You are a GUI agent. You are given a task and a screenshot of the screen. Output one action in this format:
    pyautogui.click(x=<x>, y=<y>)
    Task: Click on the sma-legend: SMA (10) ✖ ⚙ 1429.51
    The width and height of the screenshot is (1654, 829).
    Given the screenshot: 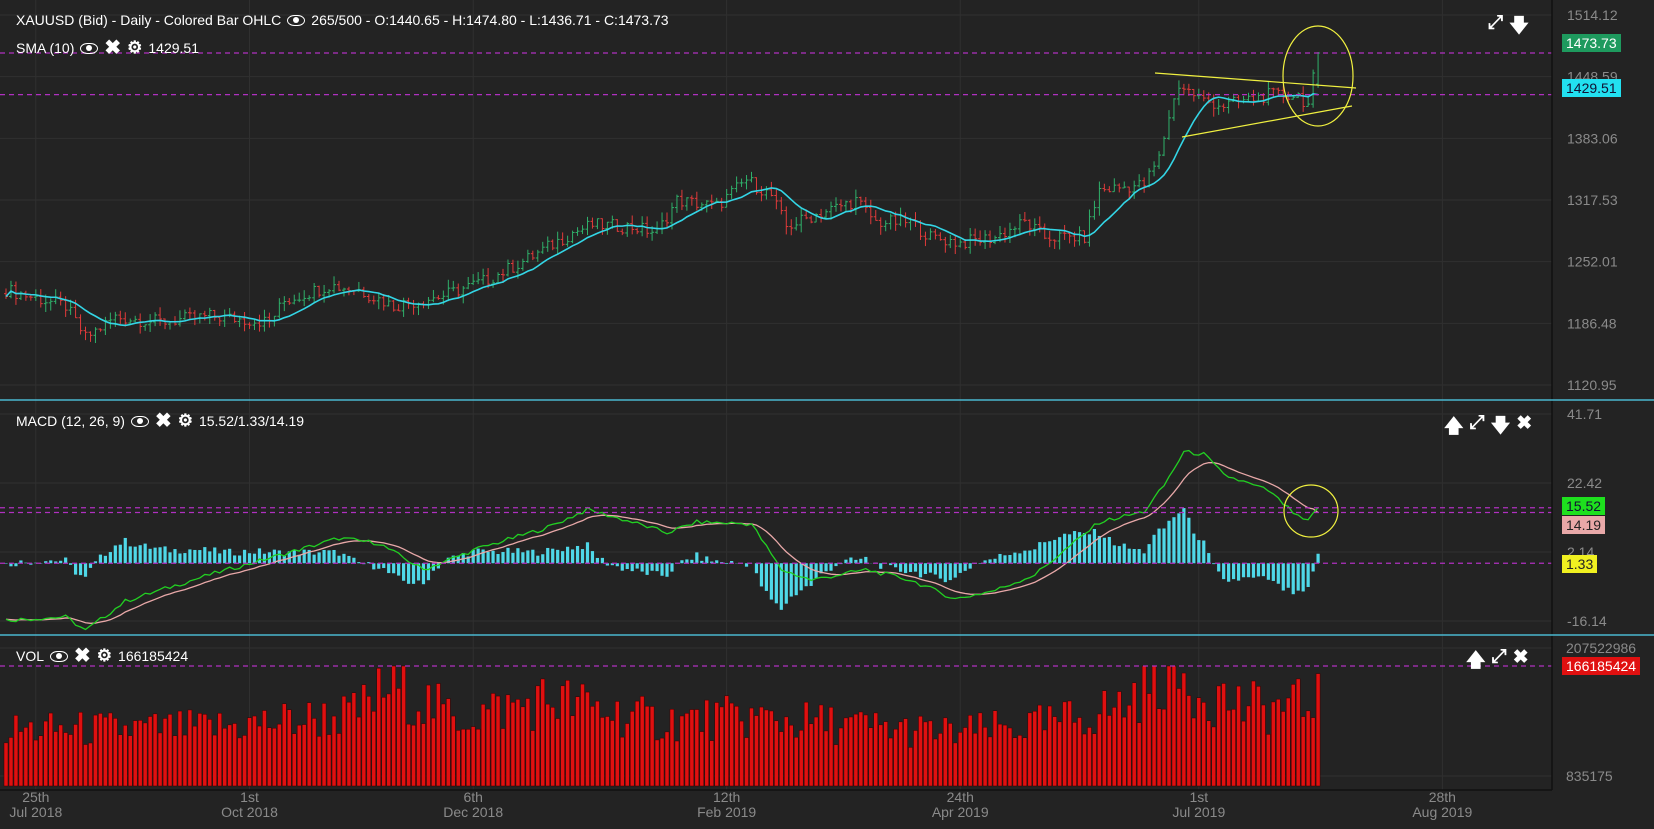 What is the action you would take?
    pyautogui.click(x=107, y=48)
    